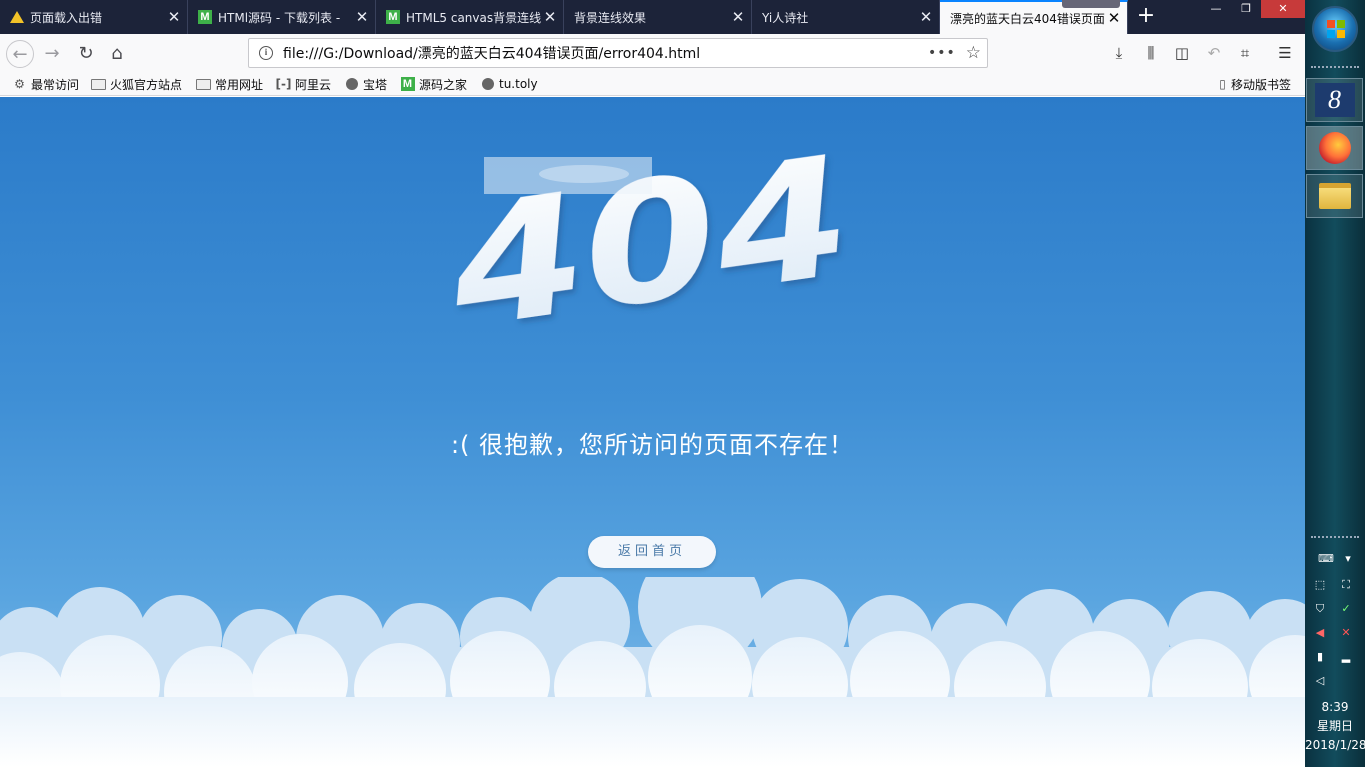 Image resolution: width=1365 pixels, height=767 pixels. Describe the element at coordinates (1335, 745) in the screenshot. I see `clock-date: 2018/1/28` at that location.